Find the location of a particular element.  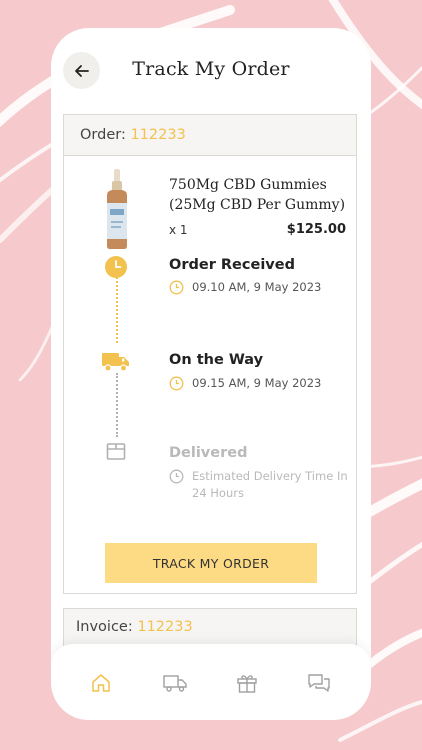

nav-chat is located at coordinates (319, 683).